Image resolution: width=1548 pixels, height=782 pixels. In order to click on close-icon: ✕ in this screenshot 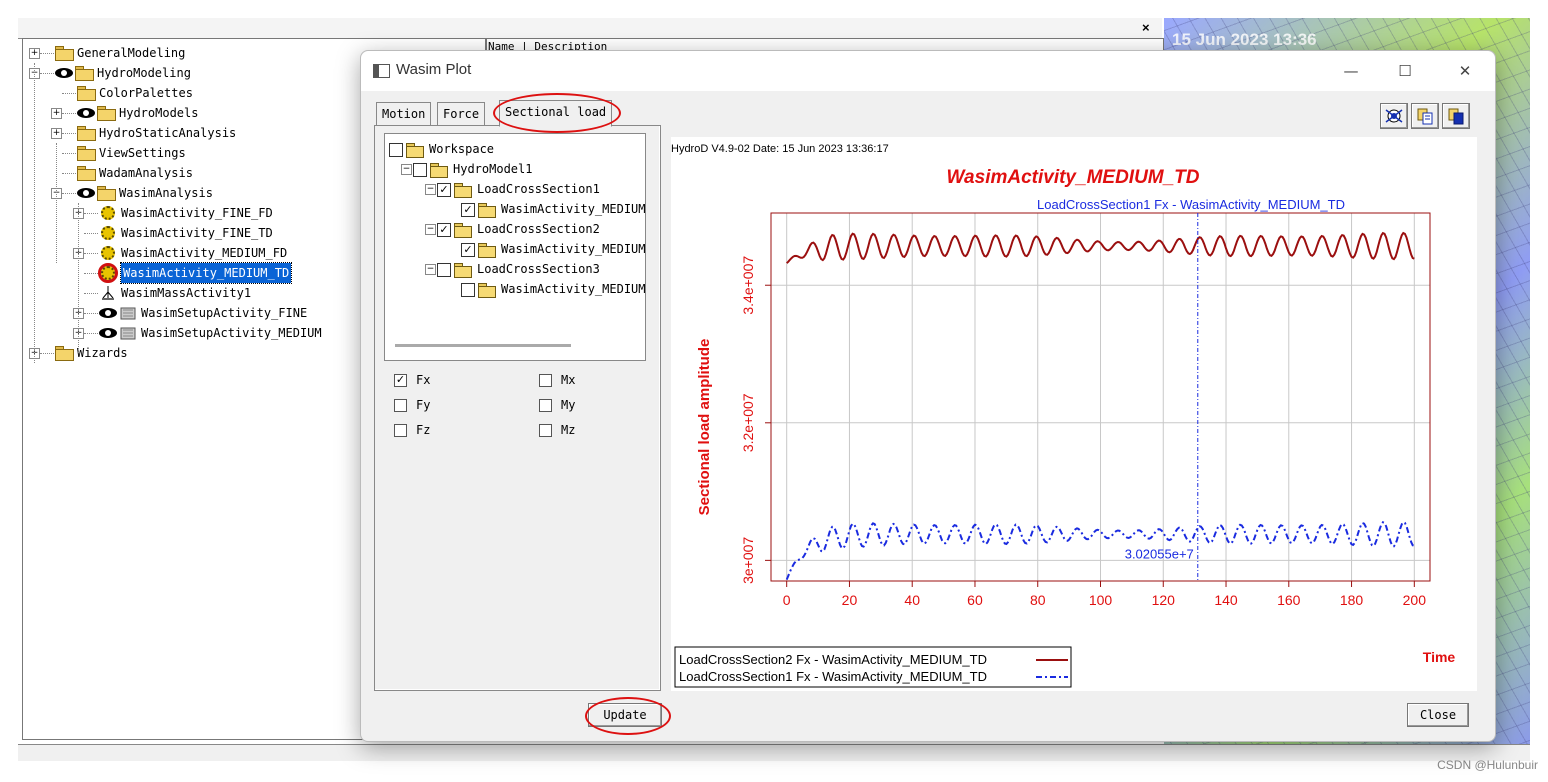, I will do `click(1465, 71)`.